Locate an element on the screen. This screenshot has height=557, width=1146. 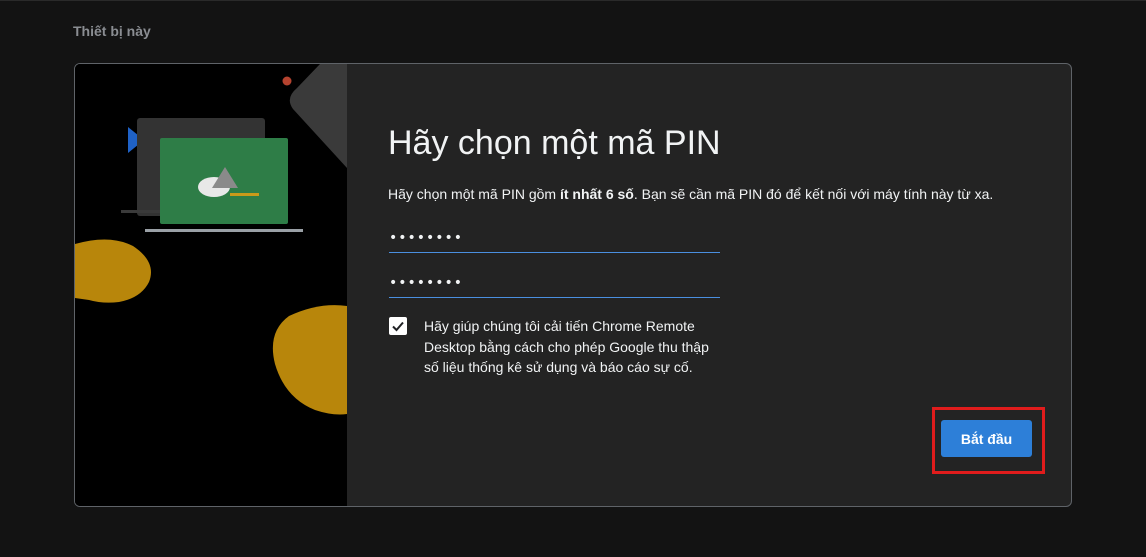
pin-input is located at coordinates (554, 240).